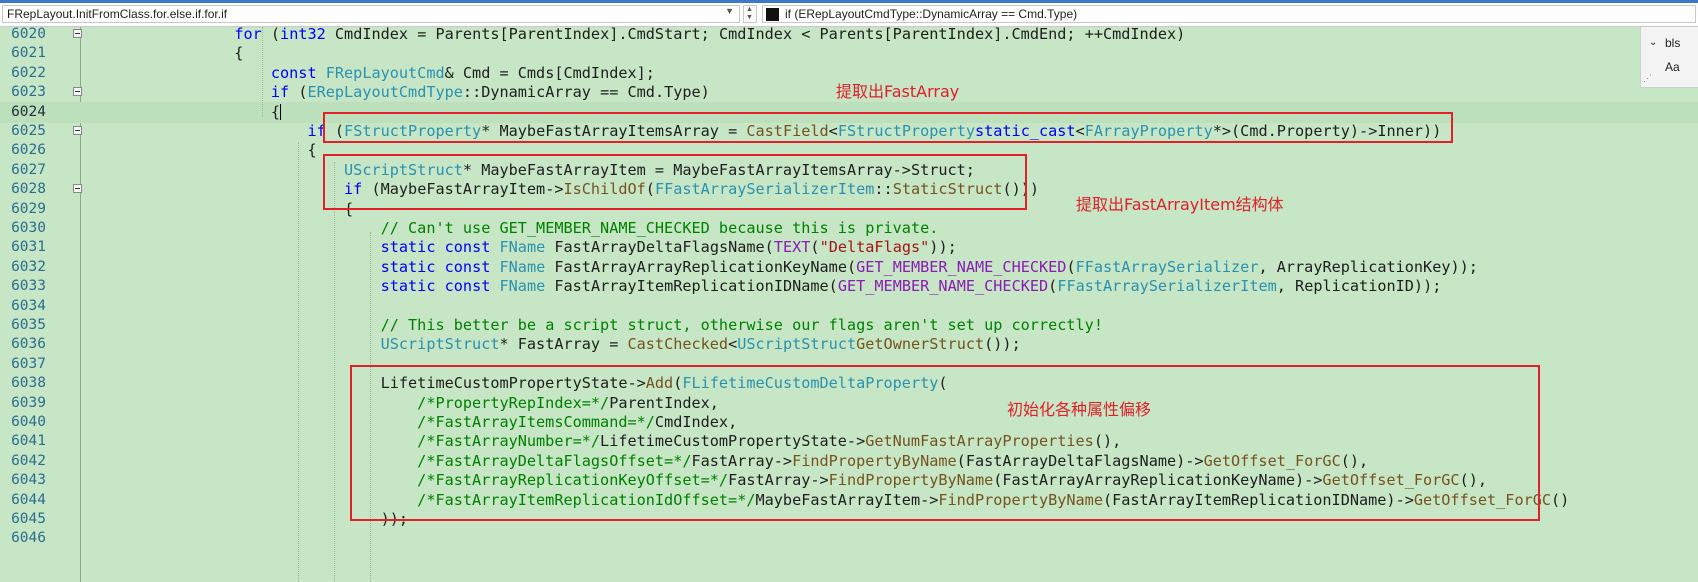 This screenshot has width=1698, height=582. What do you see at coordinates (729, 11) in the screenshot?
I see `chevron-down-icon: ▼` at bounding box center [729, 11].